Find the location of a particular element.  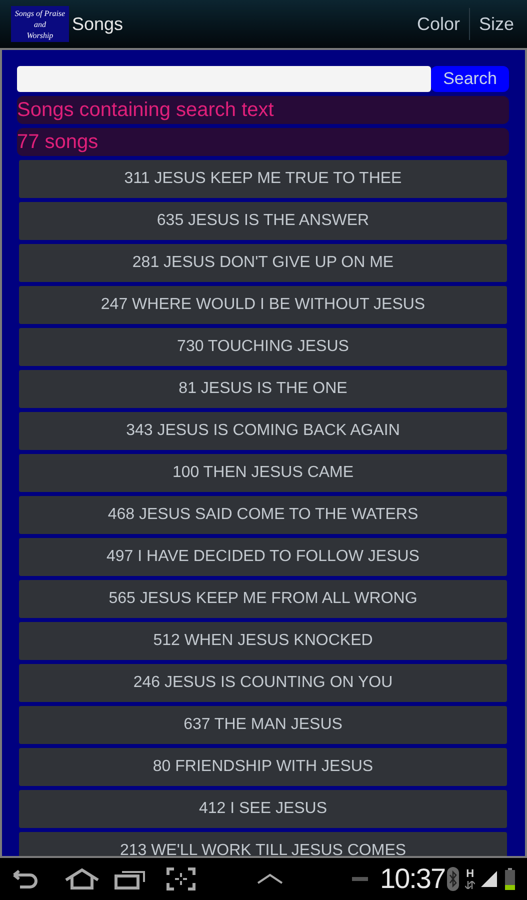

song-item: 565 JESUS KEEP ME FROM ALL WRONG is located at coordinates (263, 599).